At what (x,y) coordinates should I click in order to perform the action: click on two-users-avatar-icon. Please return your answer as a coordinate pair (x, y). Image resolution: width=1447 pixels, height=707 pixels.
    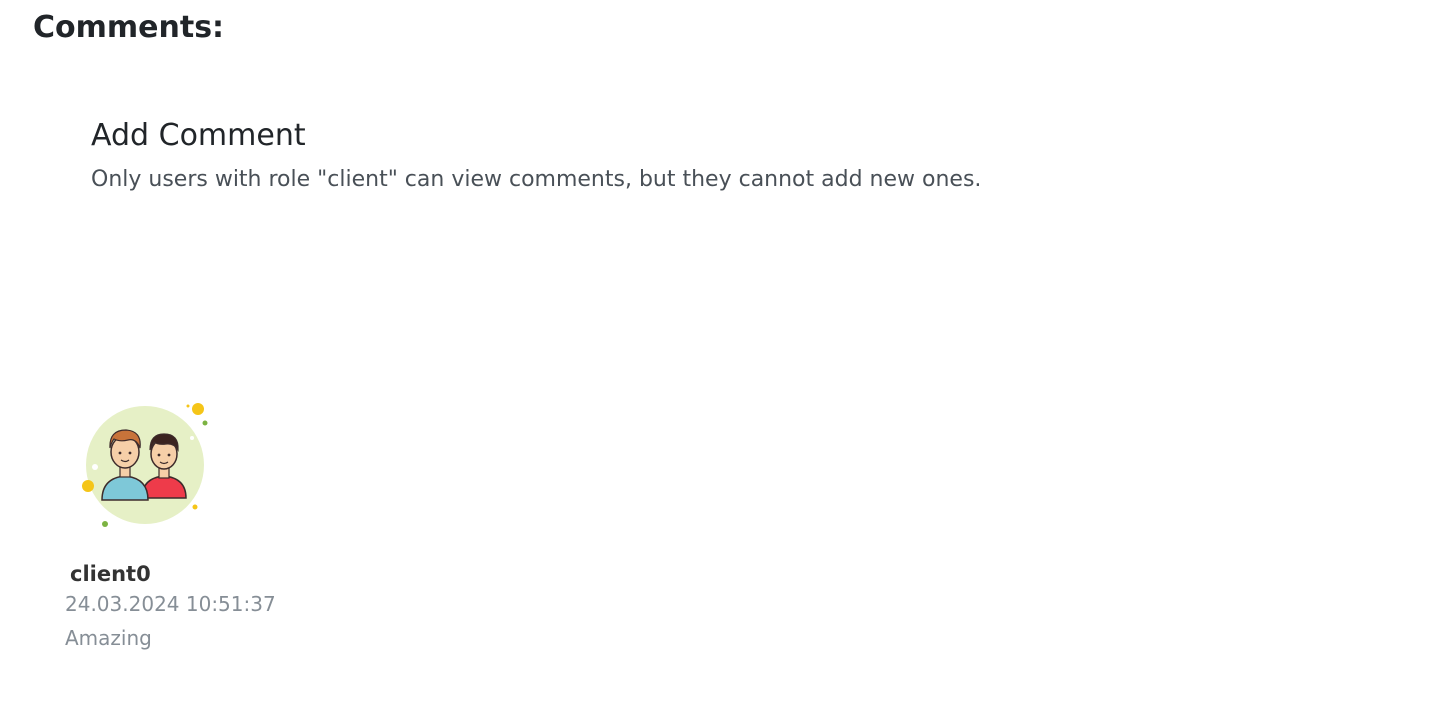
    Looking at the image, I should click on (145, 465).